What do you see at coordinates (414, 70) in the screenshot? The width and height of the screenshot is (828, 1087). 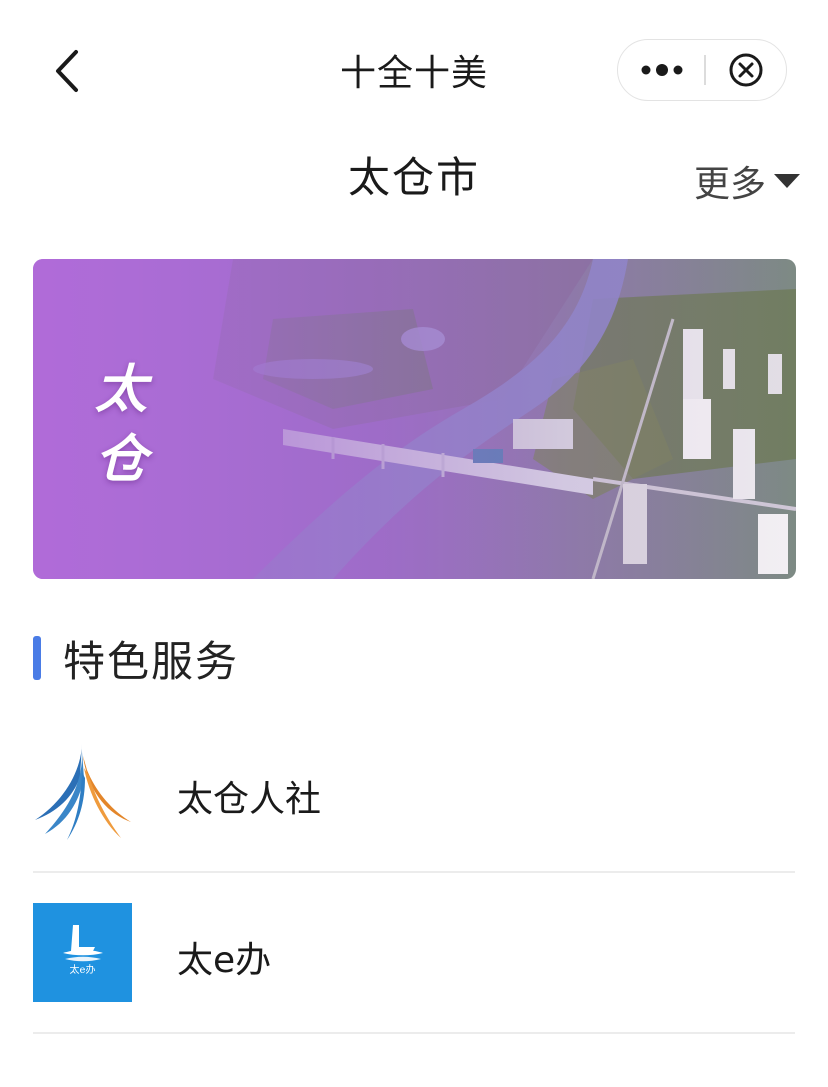 I see `top-nav-bar: 十全十美` at bounding box center [414, 70].